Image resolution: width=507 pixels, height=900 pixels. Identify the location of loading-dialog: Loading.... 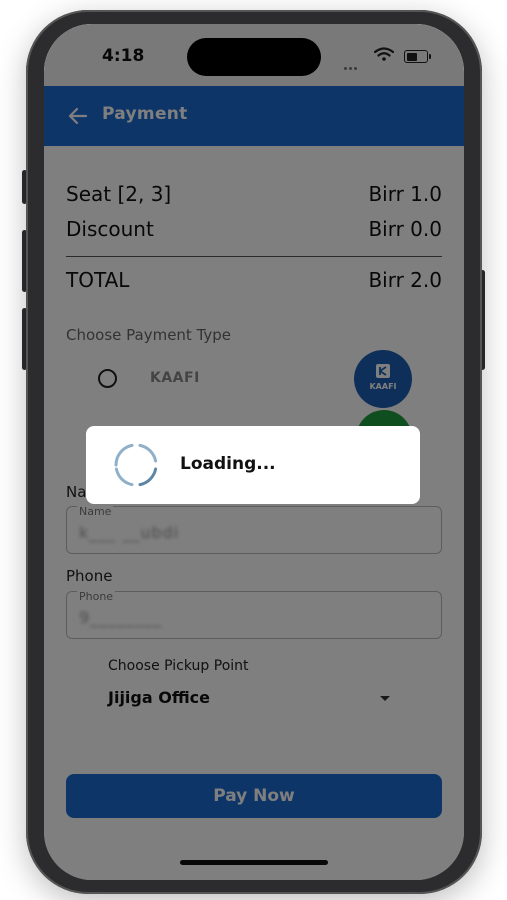
(253, 465).